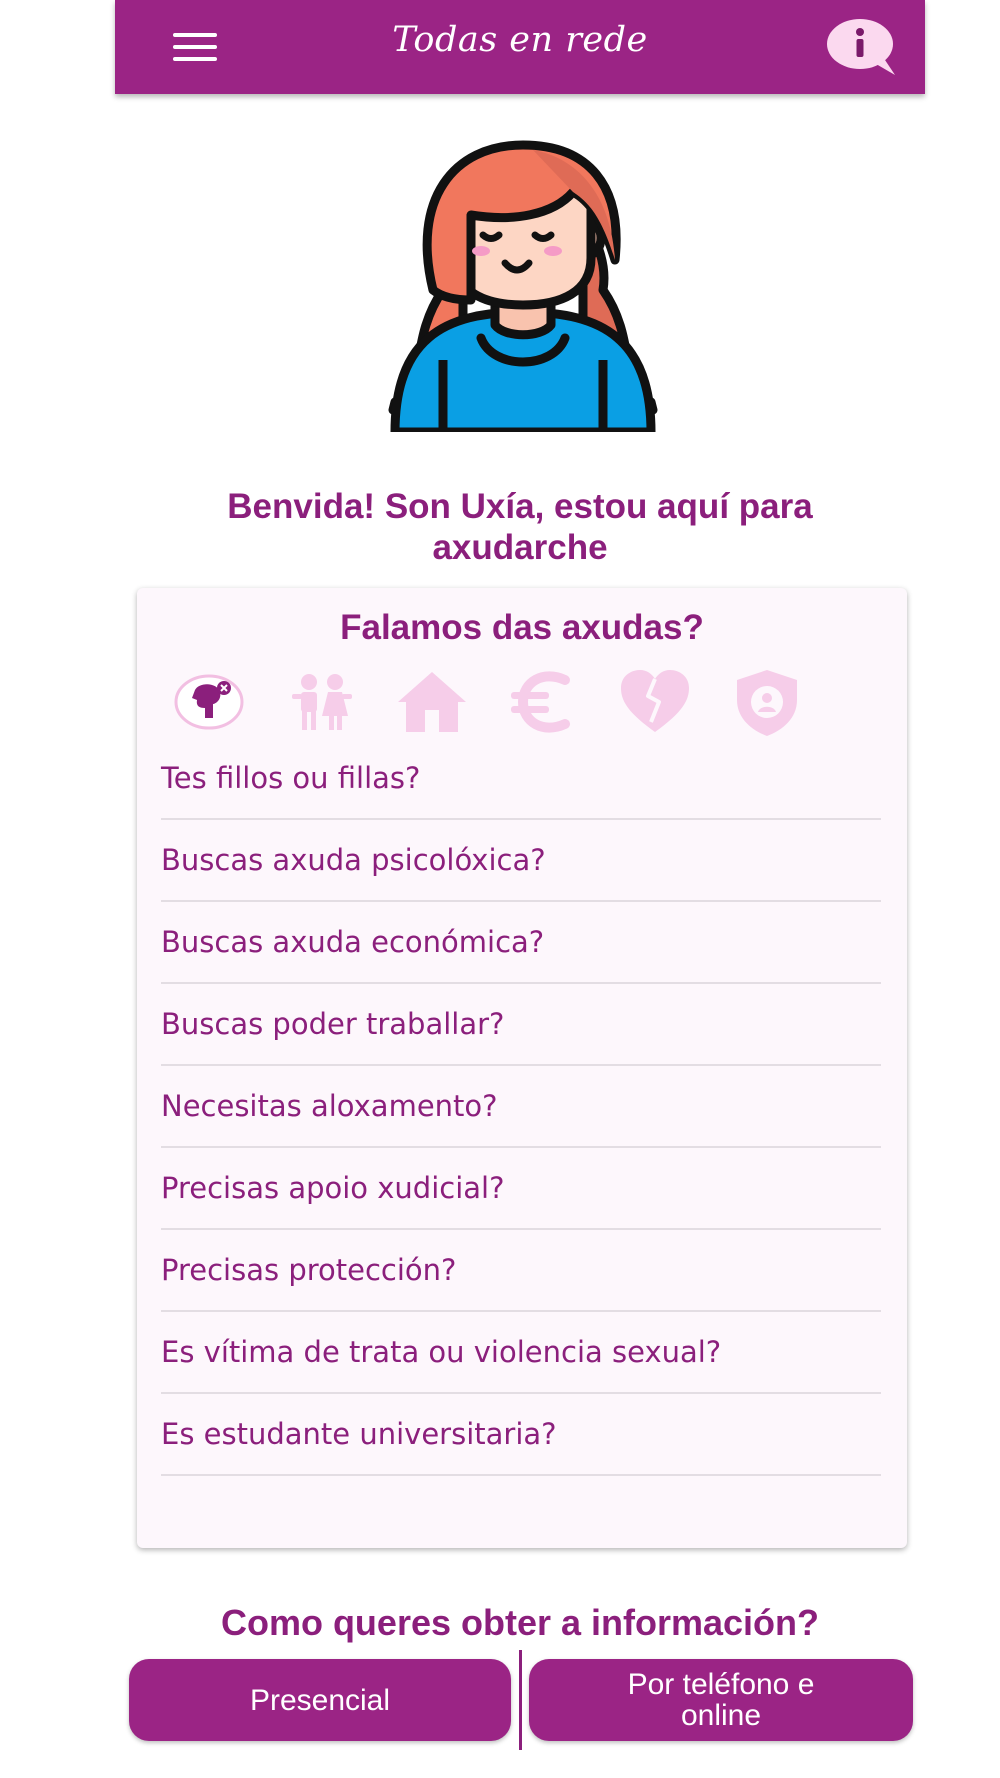 The image size is (1000, 1778). What do you see at coordinates (521, 1025) in the screenshot?
I see `question-item-work: Buscas poder traballar?` at bounding box center [521, 1025].